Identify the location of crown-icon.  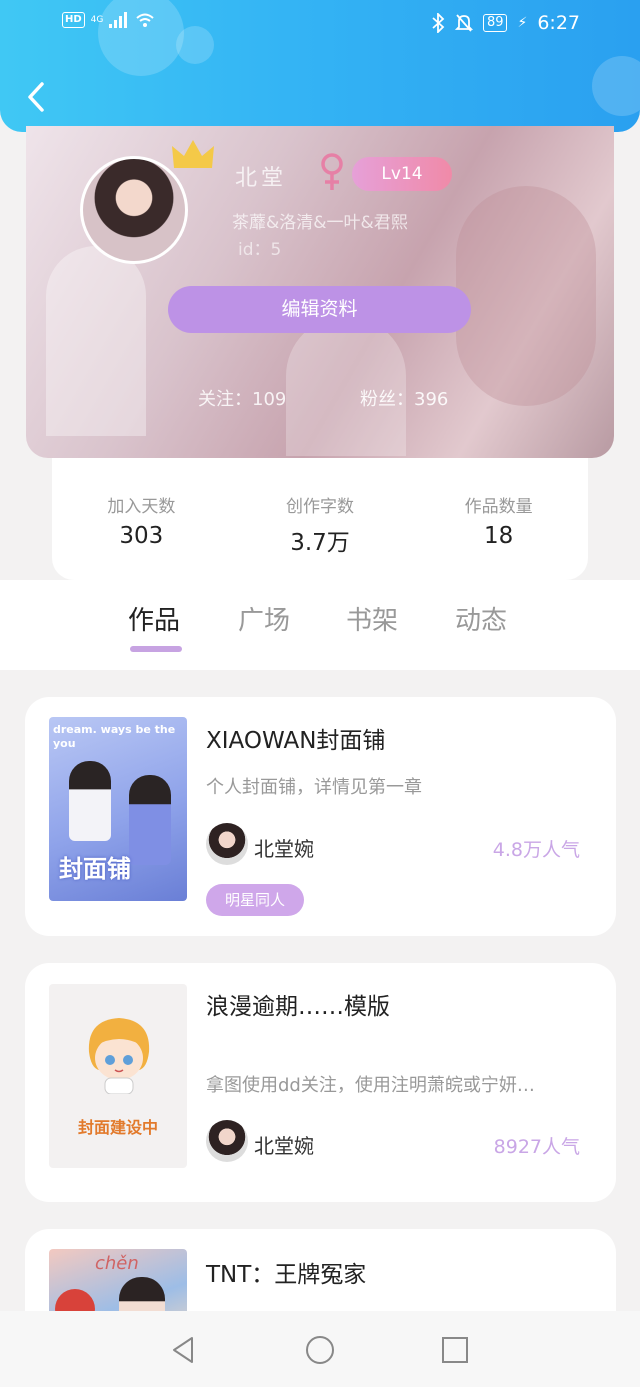
(193, 154).